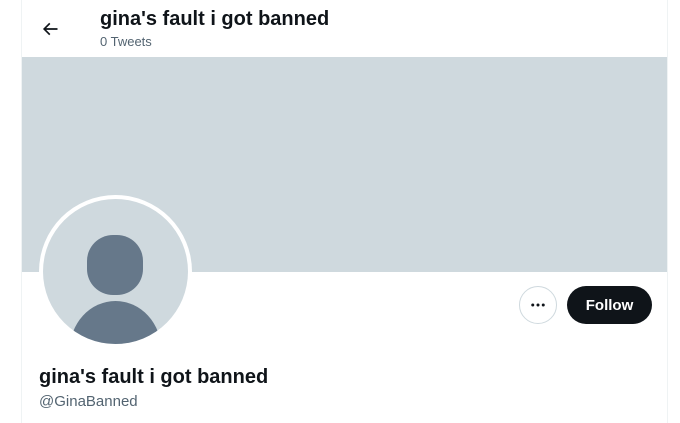 The height and width of the screenshot is (423, 680). I want to click on tweet-count: 0 Tweets, so click(126, 41).